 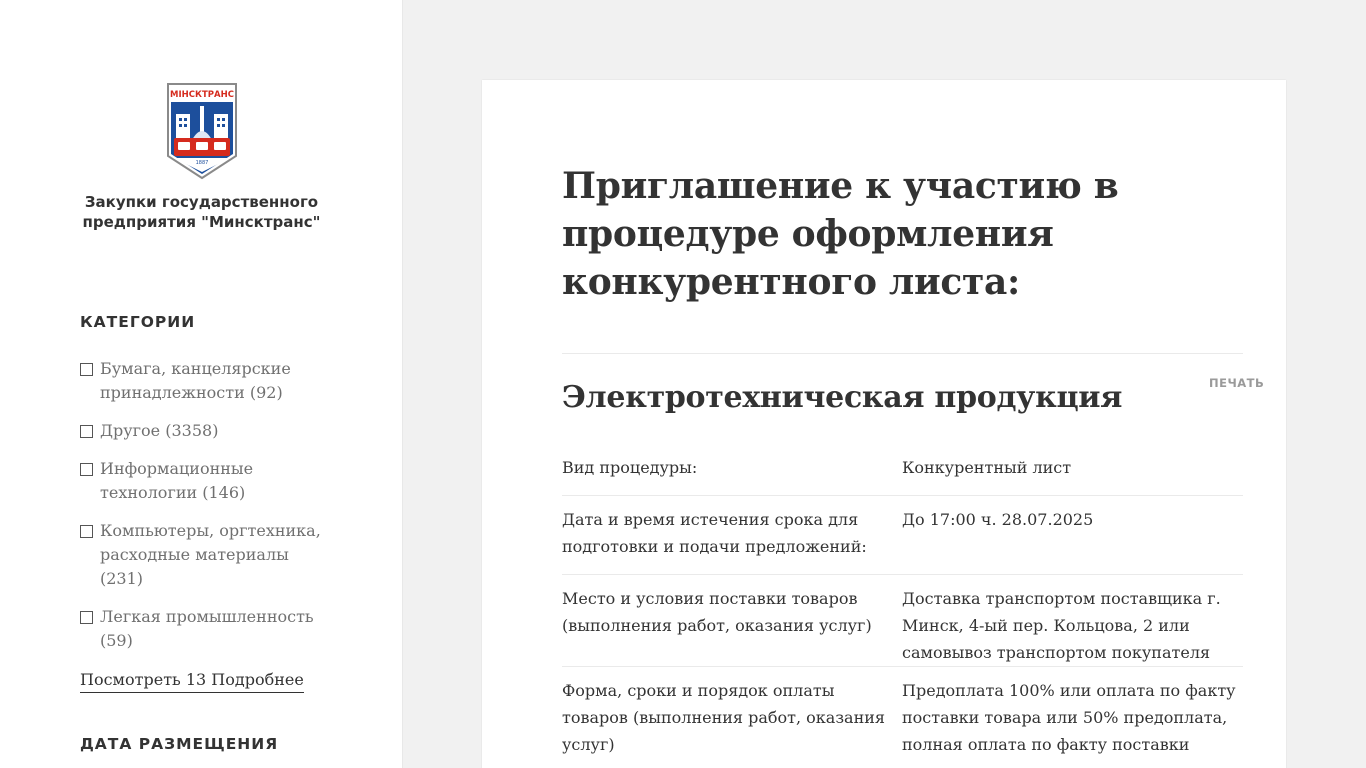 What do you see at coordinates (202, 95) in the screenshot?
I see `logo-text: МІНСКТРАНС` at bounding box center [202, 95].